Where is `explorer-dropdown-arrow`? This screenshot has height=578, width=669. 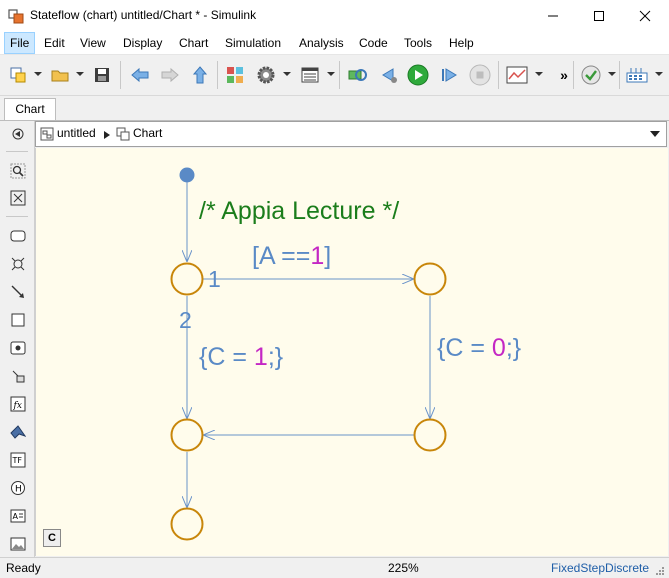
explorer-dropdown-arrow is located at coordinates (331, 74).